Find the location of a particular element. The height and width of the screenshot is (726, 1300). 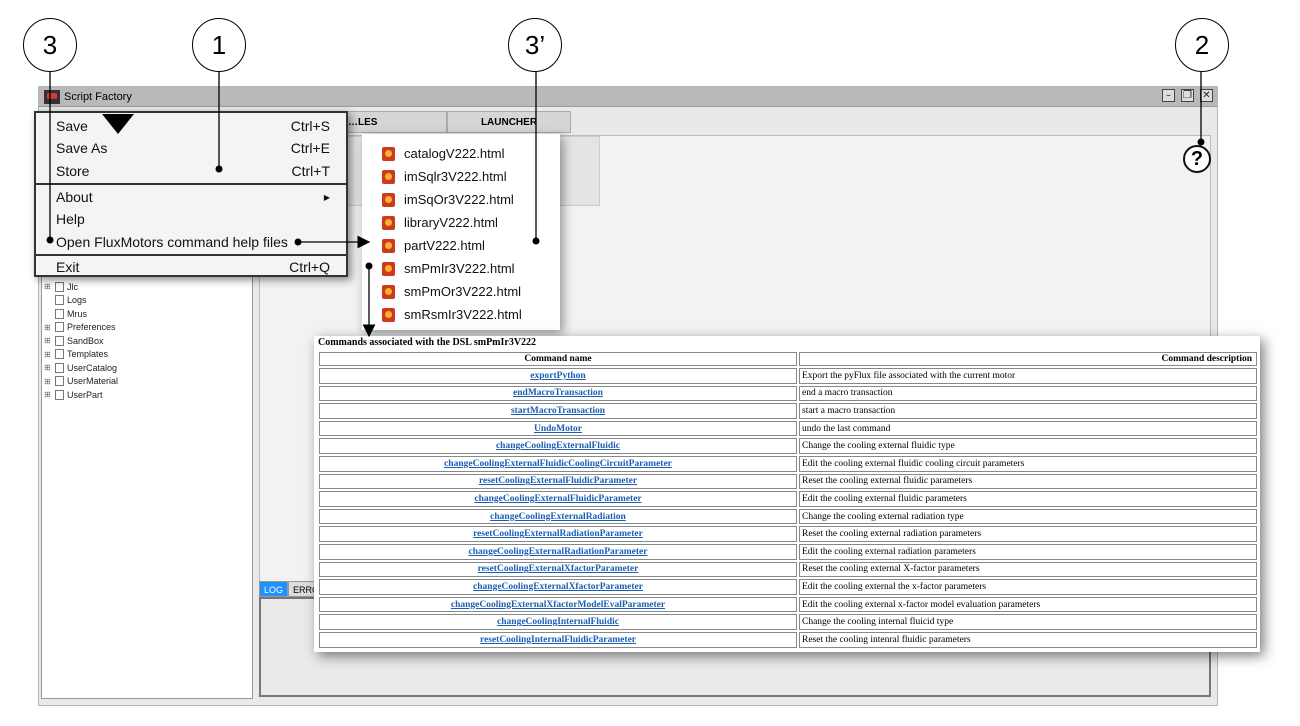

tree-item: ⊞ UserCatalog is located at coordinates (147, 368).